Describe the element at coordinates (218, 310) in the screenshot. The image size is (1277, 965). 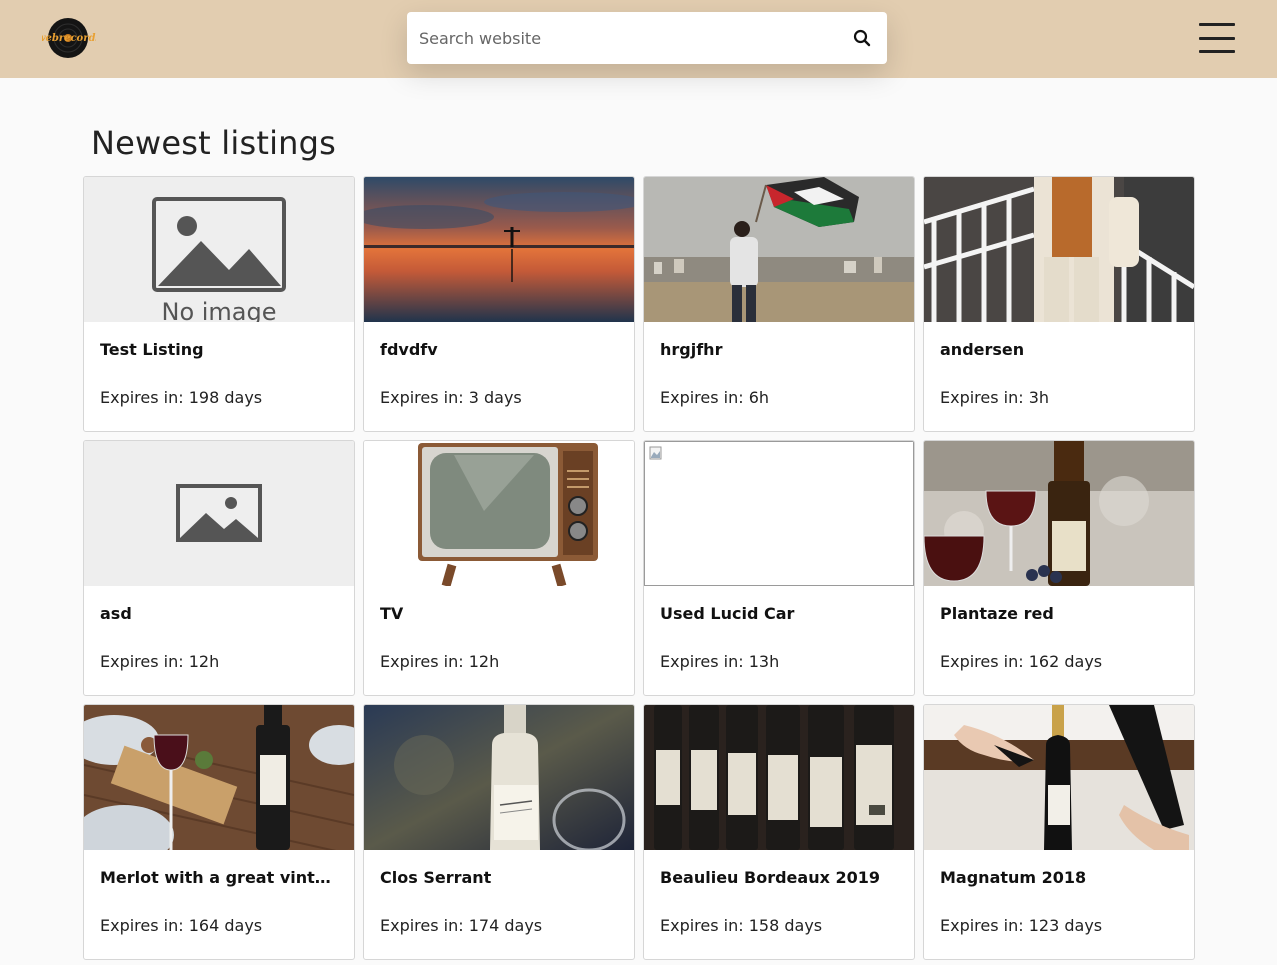
I see `no-image-label: No image` at that location.